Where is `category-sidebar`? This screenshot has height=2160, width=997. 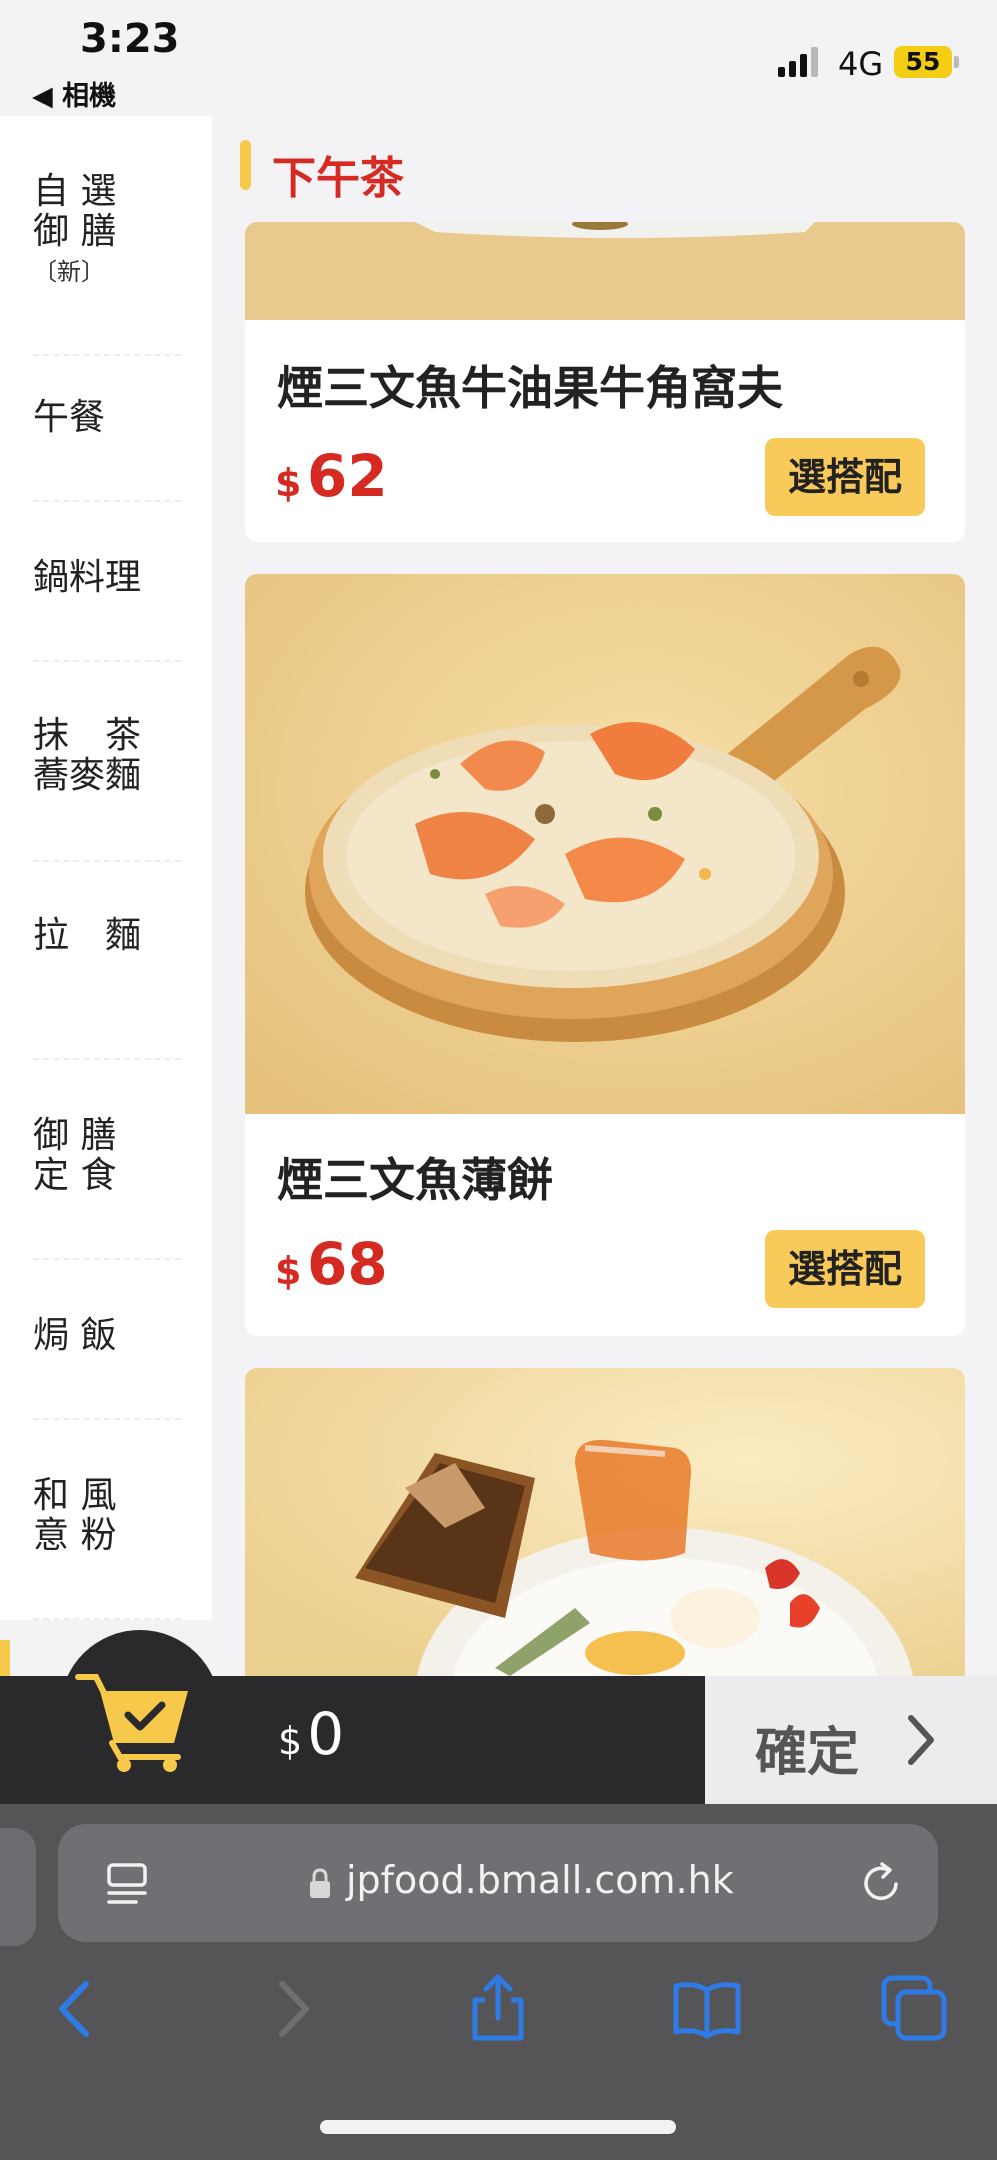
category-sidebar is located at coordinates (106, 868).